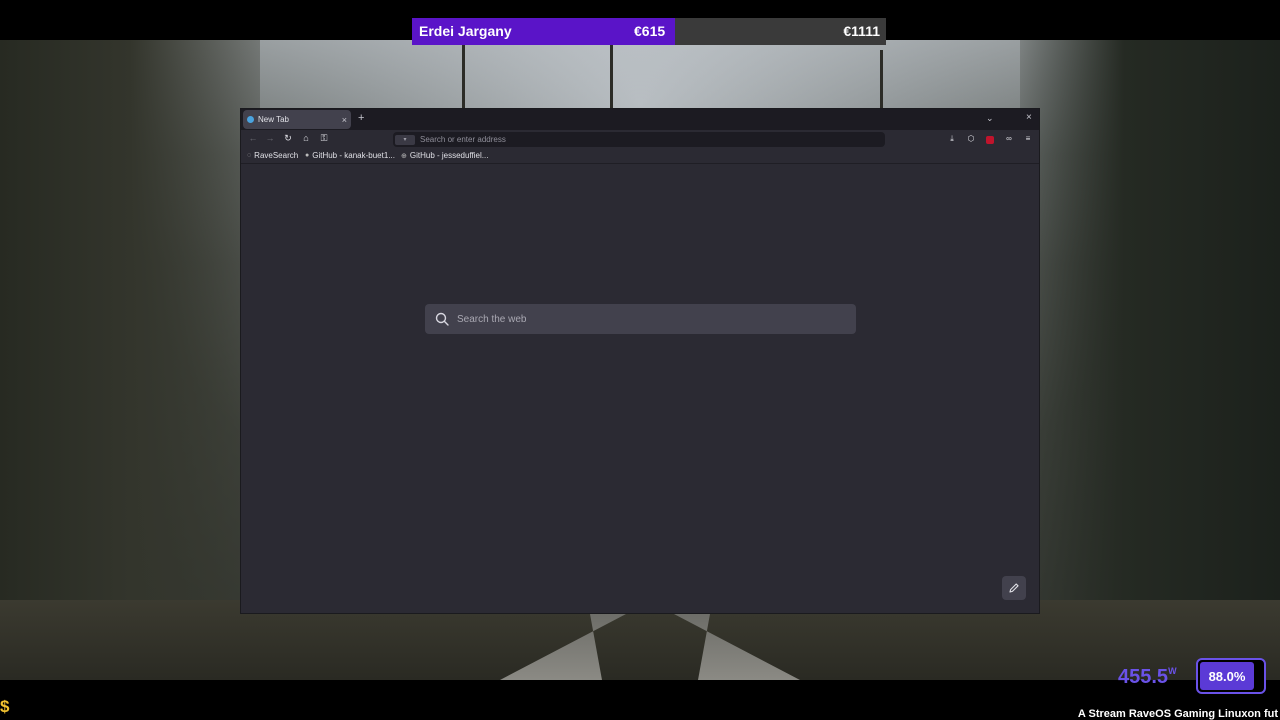  Describe the element at coordinates (1009, 138) in the screenshot. I see `glasses-icon: ∞` at that location.